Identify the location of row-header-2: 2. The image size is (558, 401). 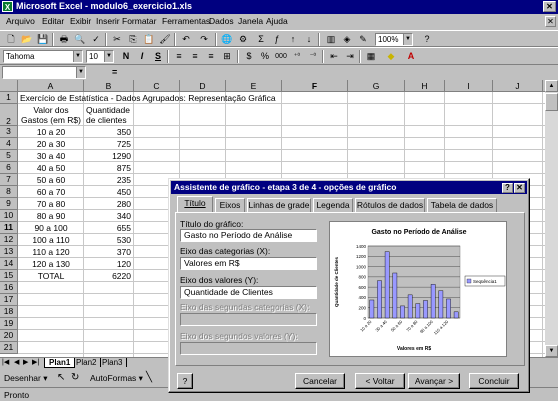
(9, 115).